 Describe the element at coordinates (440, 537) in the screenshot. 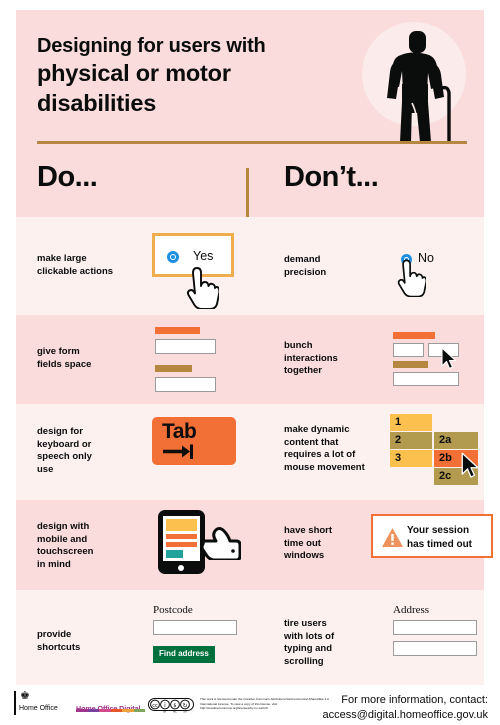

I see `timeout-warning-text: Your session has timed out` at that location.